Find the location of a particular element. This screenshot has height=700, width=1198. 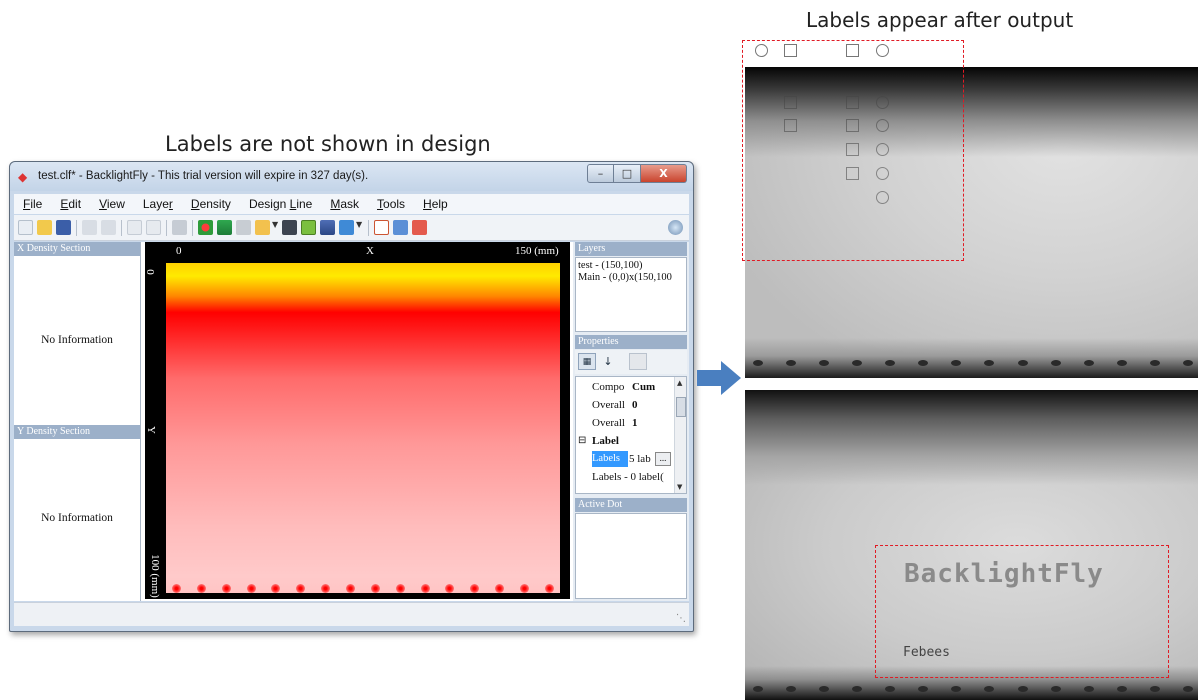

y-ruler: 0 Y 100 (mm) is located at coordinates (154, 429).